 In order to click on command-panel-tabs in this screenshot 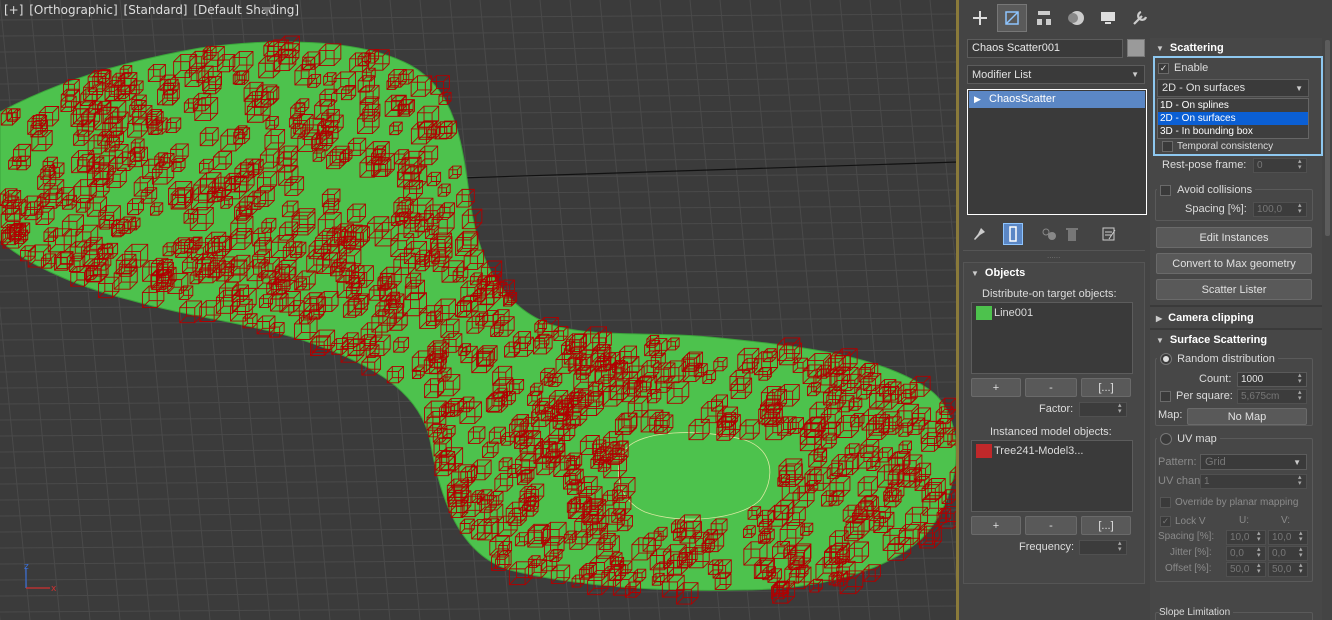, I will do `click(1145, 18)`.